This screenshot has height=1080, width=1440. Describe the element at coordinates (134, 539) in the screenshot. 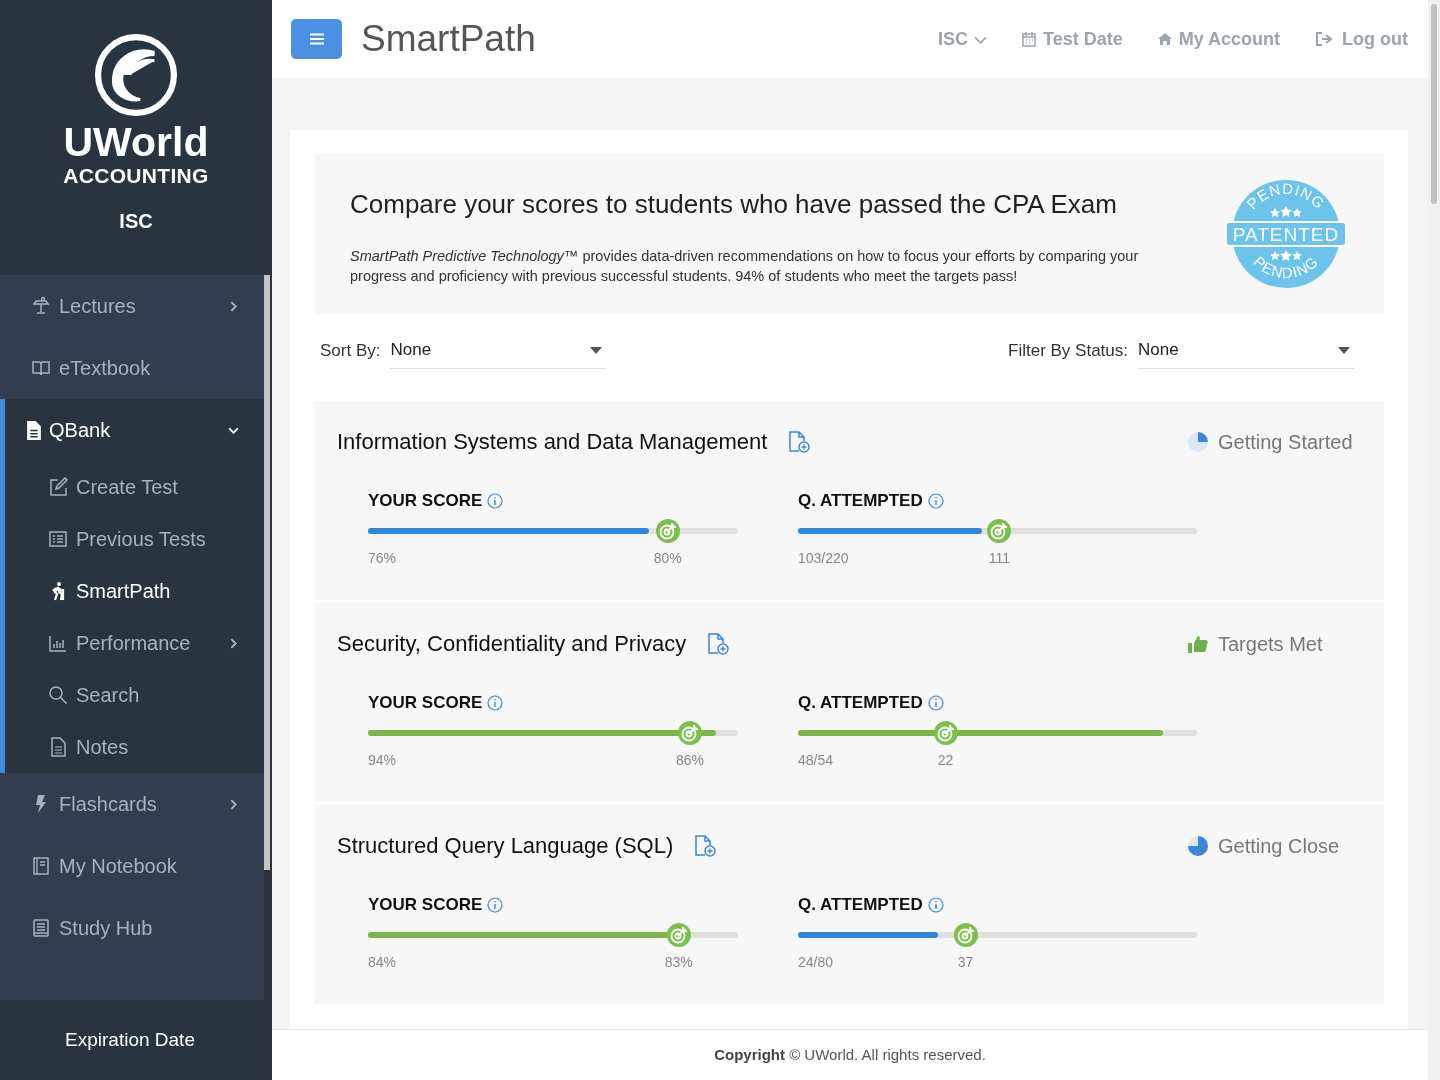

I see `sidebar-item: Previous Tests` at that location.